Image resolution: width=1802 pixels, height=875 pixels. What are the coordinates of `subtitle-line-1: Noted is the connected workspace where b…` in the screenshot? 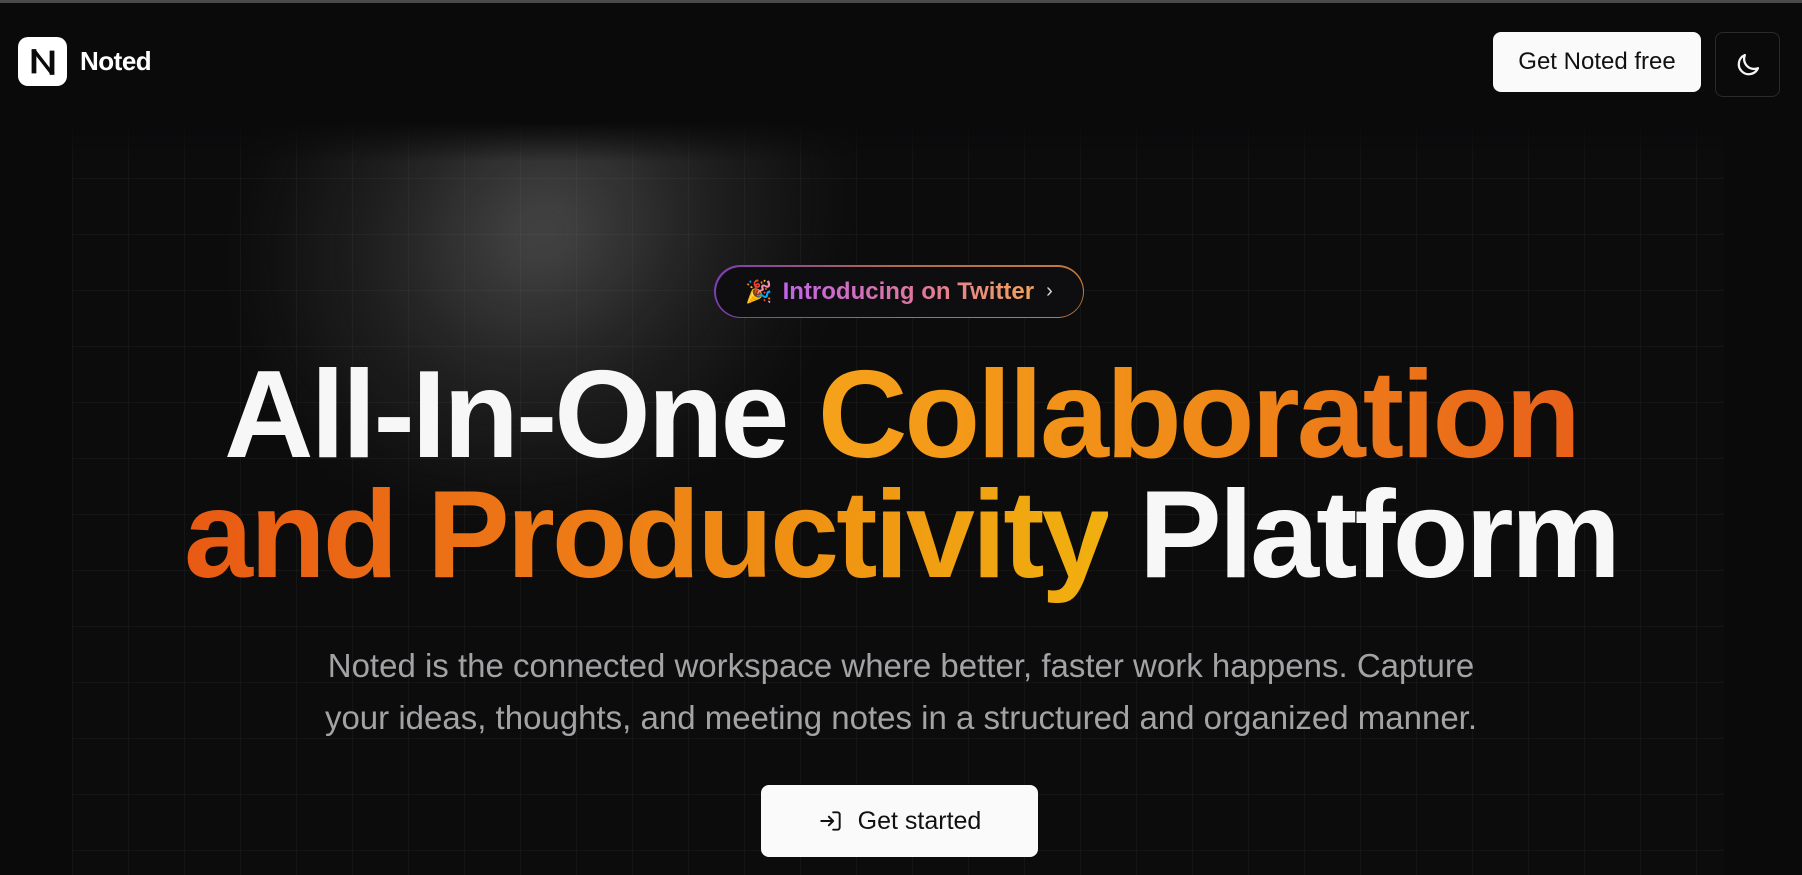 It's located at (901, 665).